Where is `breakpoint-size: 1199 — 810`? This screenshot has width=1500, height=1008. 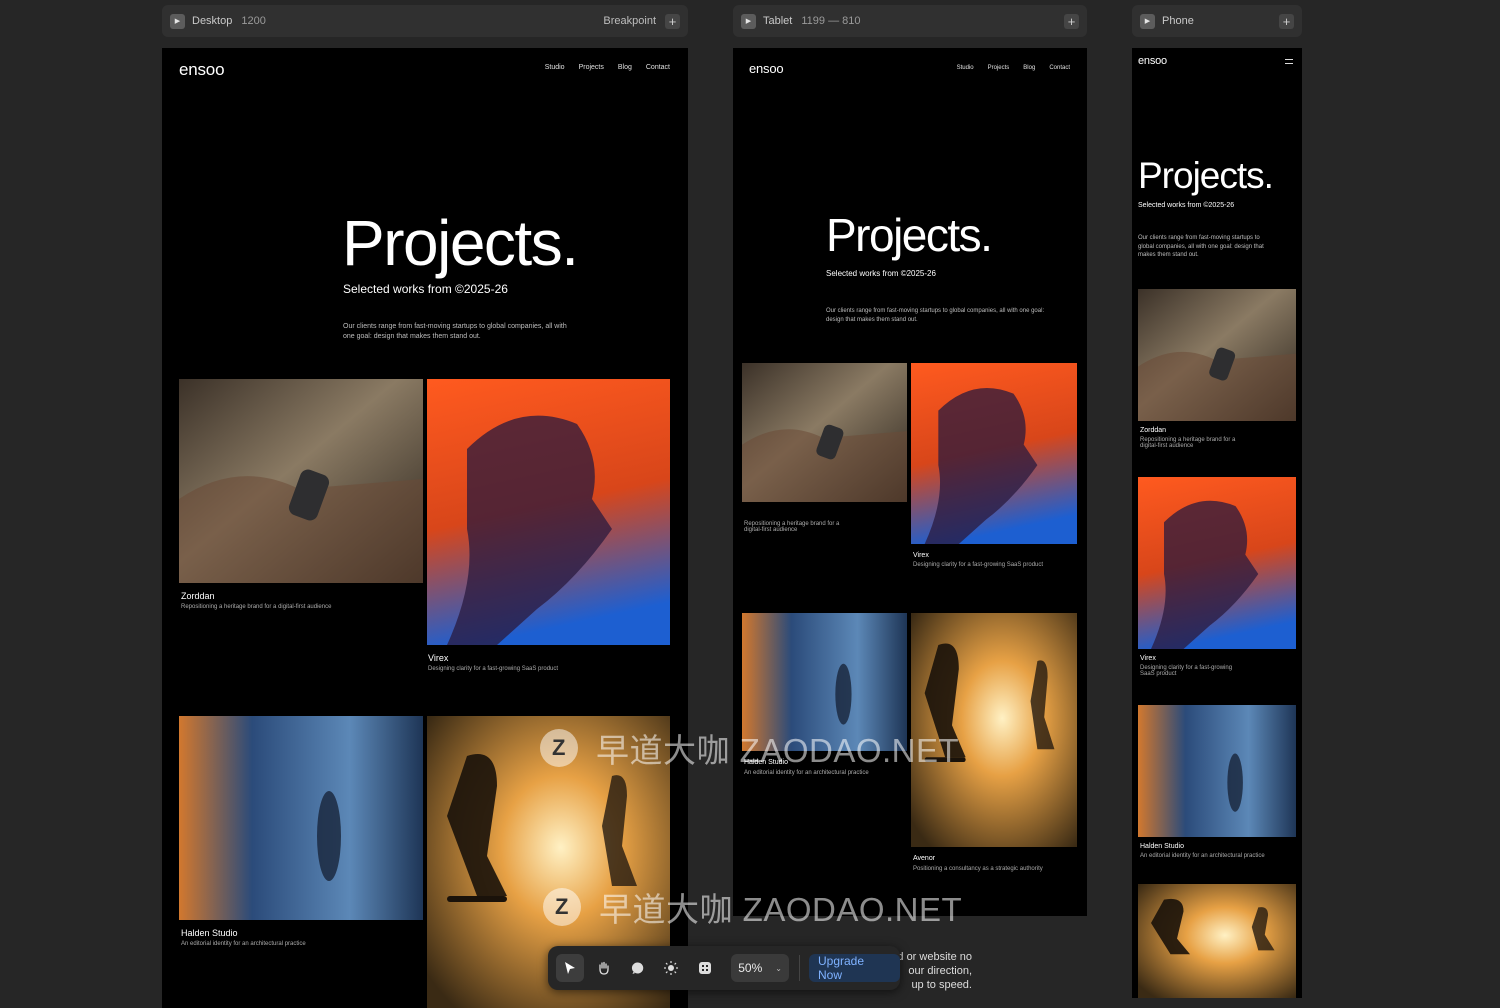 breakpoint-size: 1199 — 810 is located at coordinates (831, 21).